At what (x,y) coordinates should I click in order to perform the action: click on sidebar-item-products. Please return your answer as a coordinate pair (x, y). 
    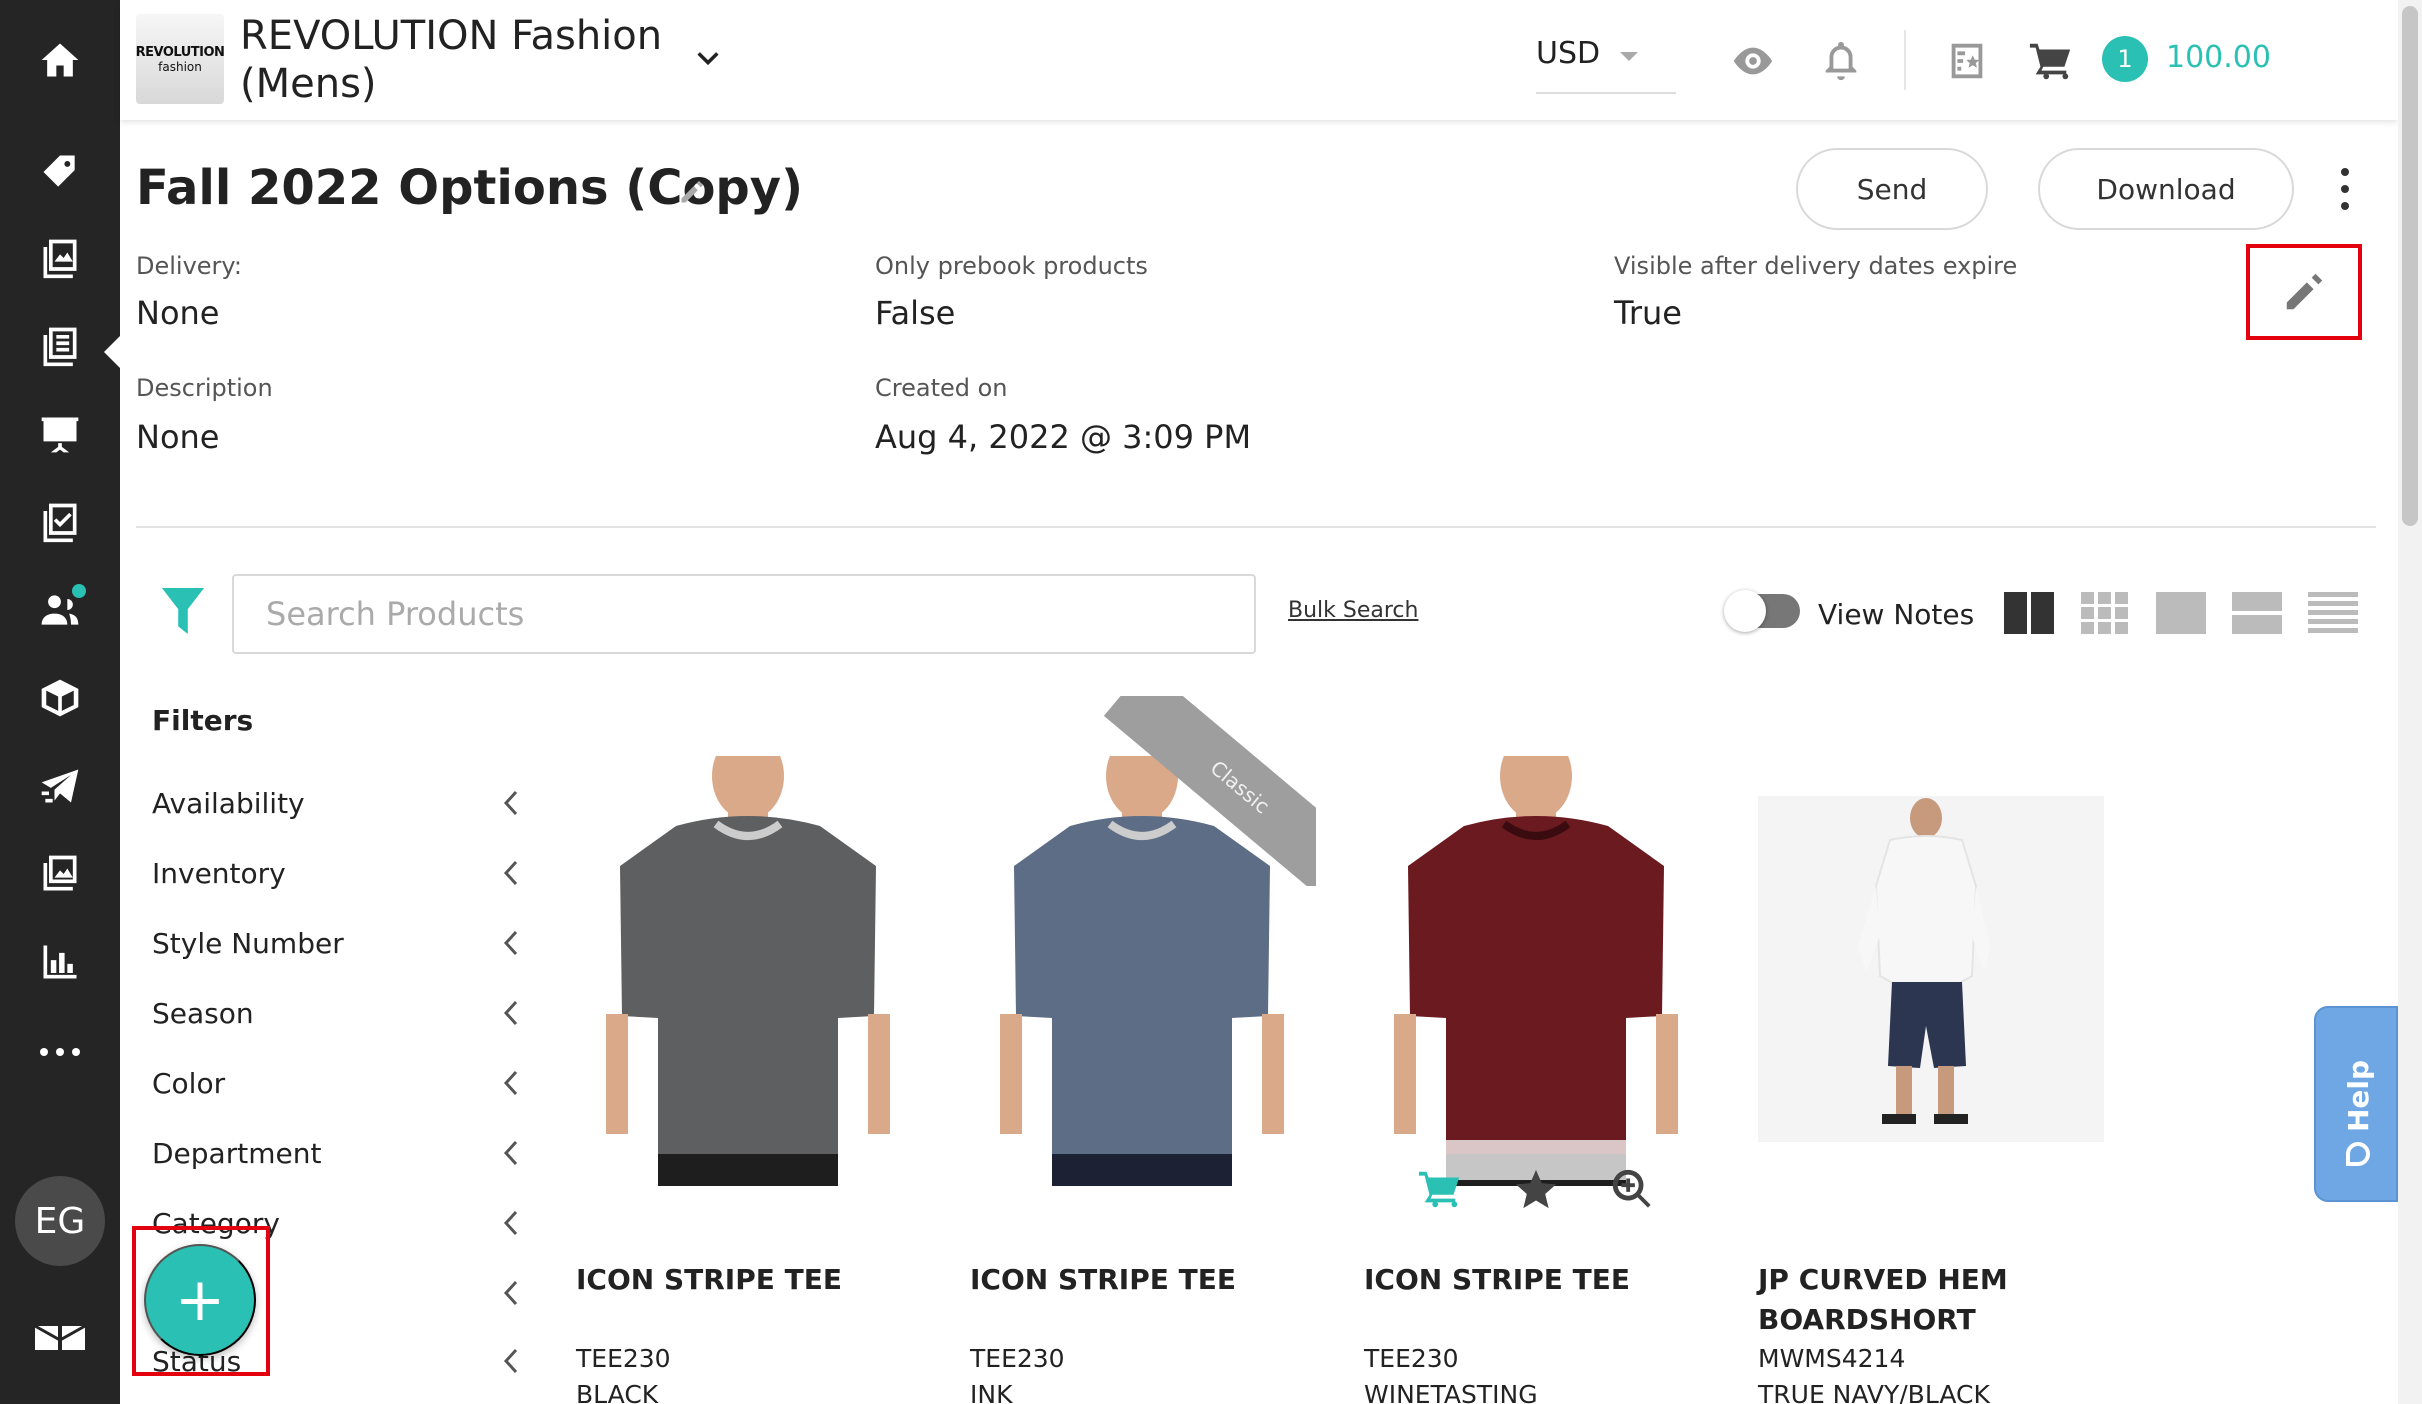
    Looking at the image, I should click on (60, 172).